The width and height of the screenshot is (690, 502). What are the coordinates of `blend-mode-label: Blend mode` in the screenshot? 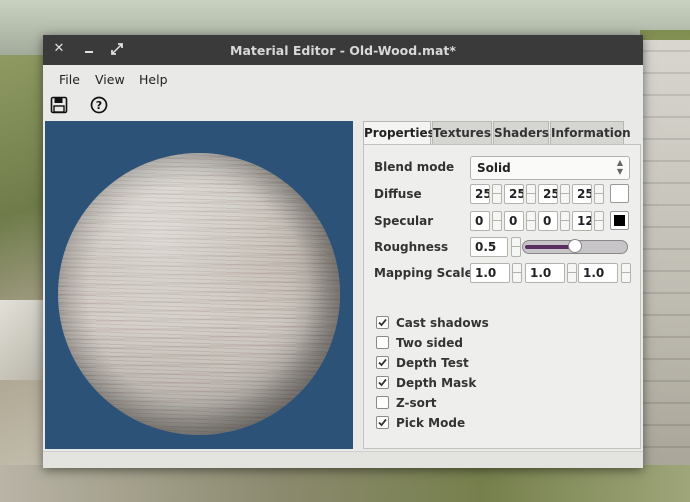 It's located at (414, 167).